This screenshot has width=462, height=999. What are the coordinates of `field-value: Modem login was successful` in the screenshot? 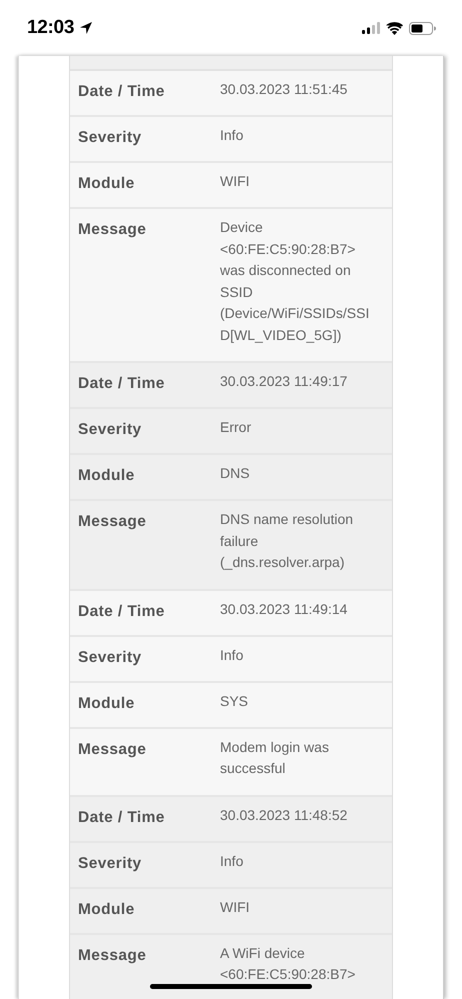 It's located at (274, 757).